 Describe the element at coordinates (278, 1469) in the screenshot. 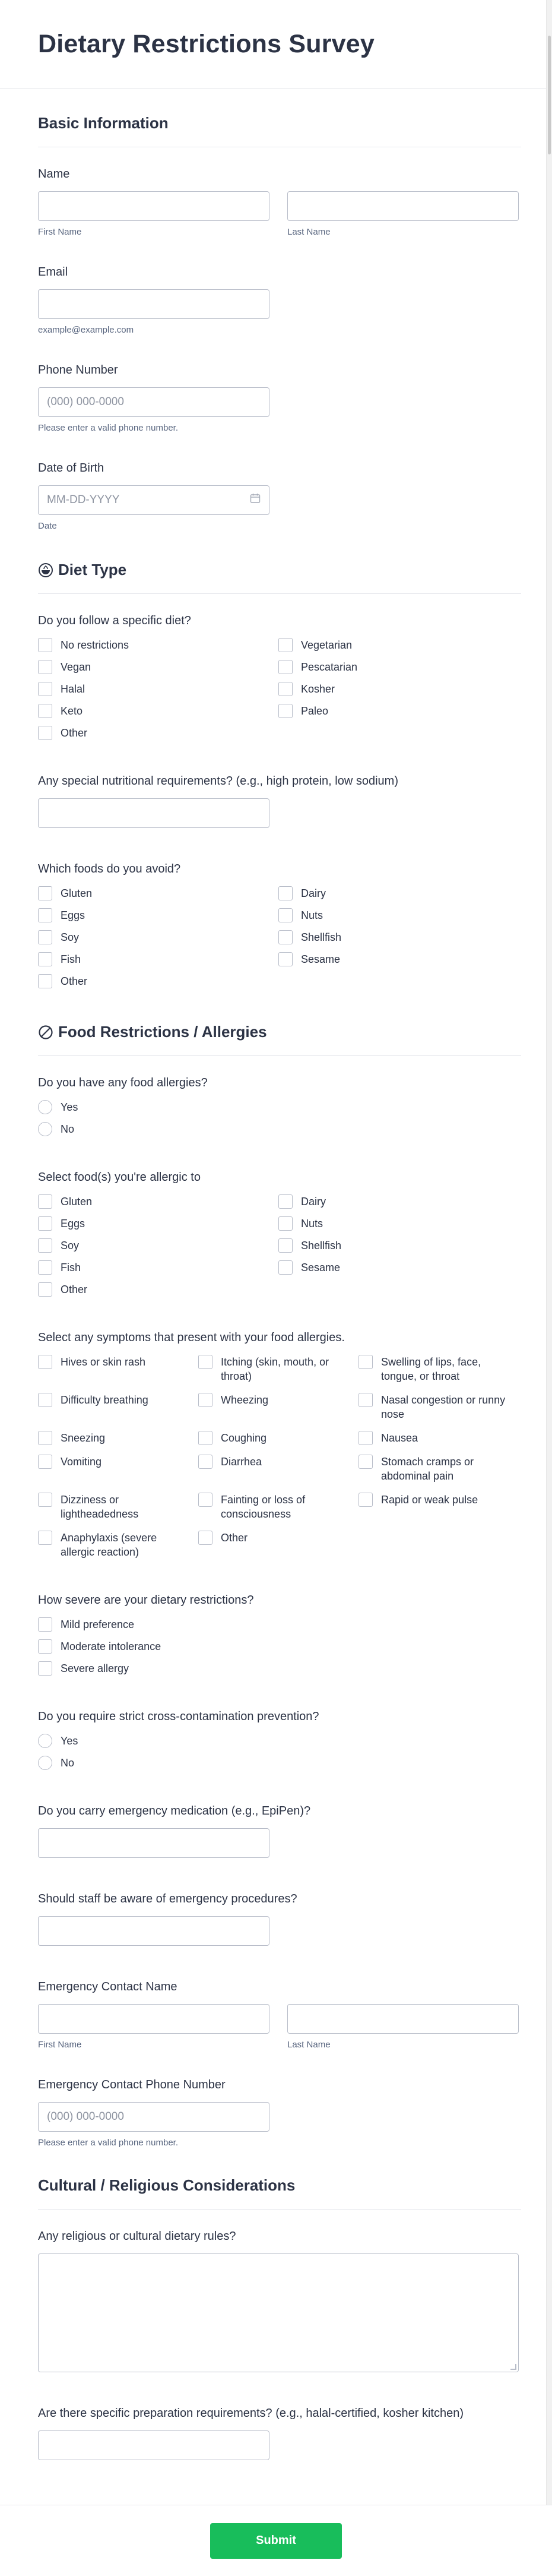

I see `checkbox-option: Diarrhea` at that location.